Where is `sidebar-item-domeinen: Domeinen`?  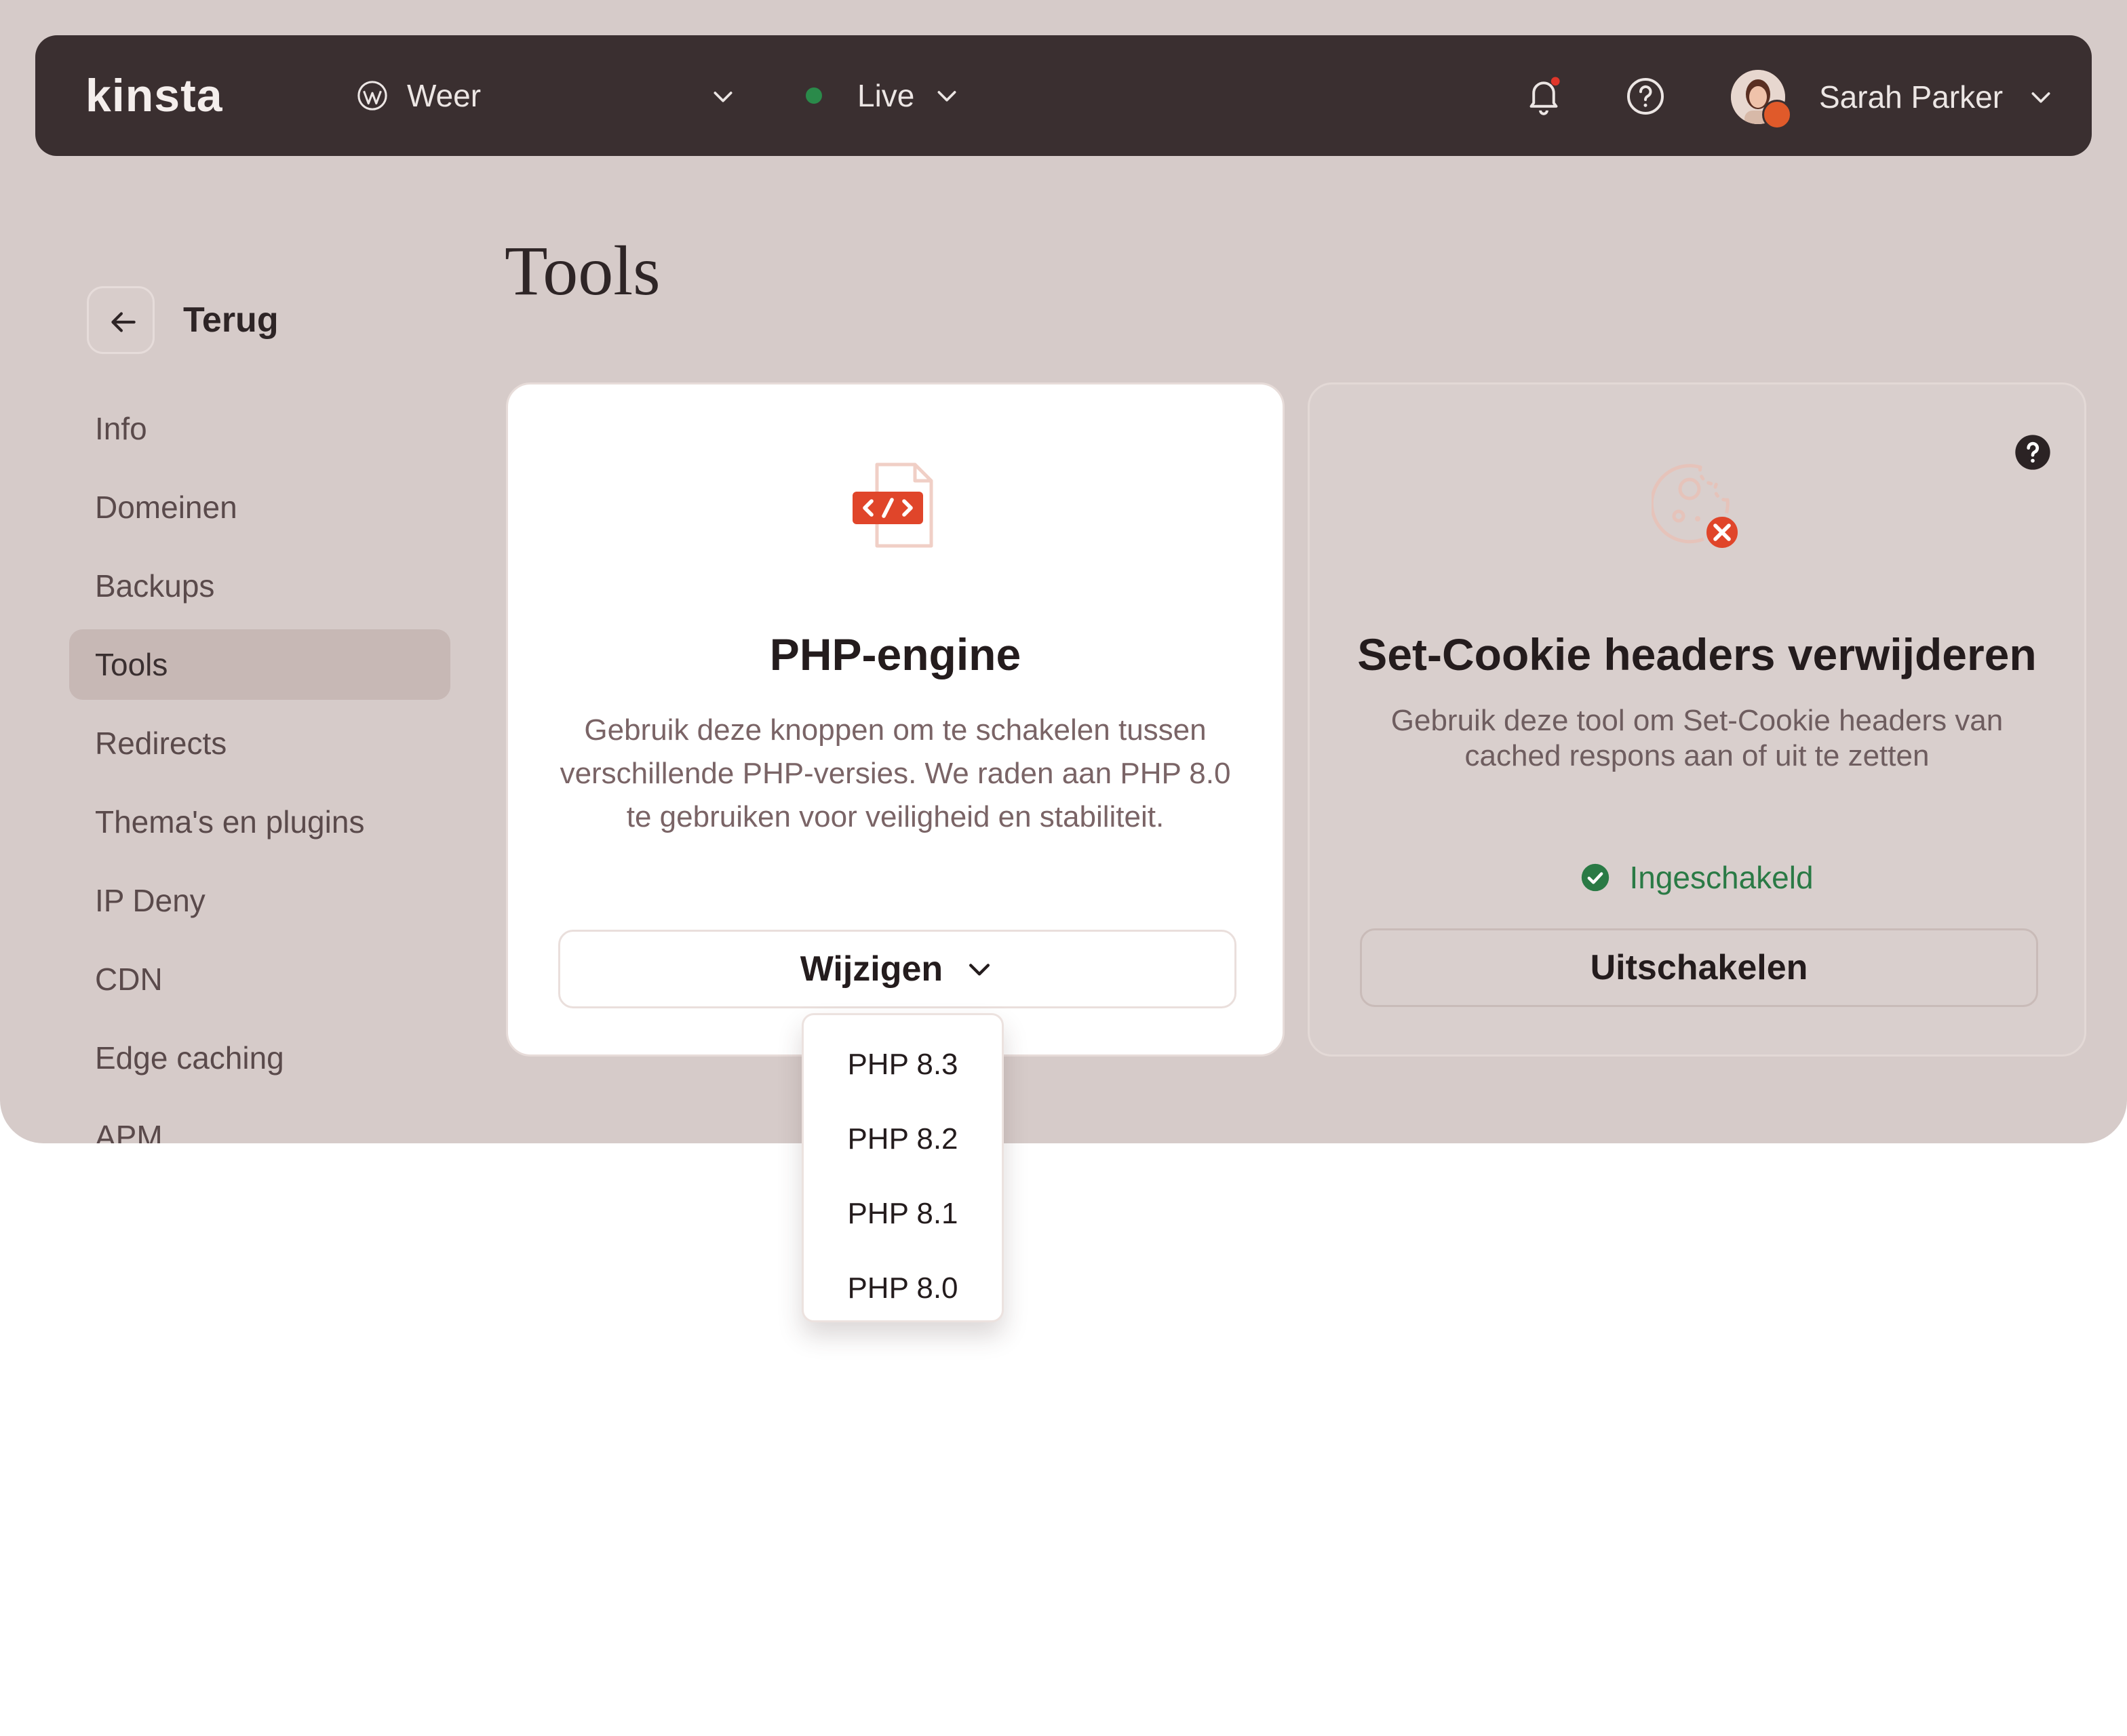
sidebar-item-domeinen: Domeinen is located at coordinates (259, 507).